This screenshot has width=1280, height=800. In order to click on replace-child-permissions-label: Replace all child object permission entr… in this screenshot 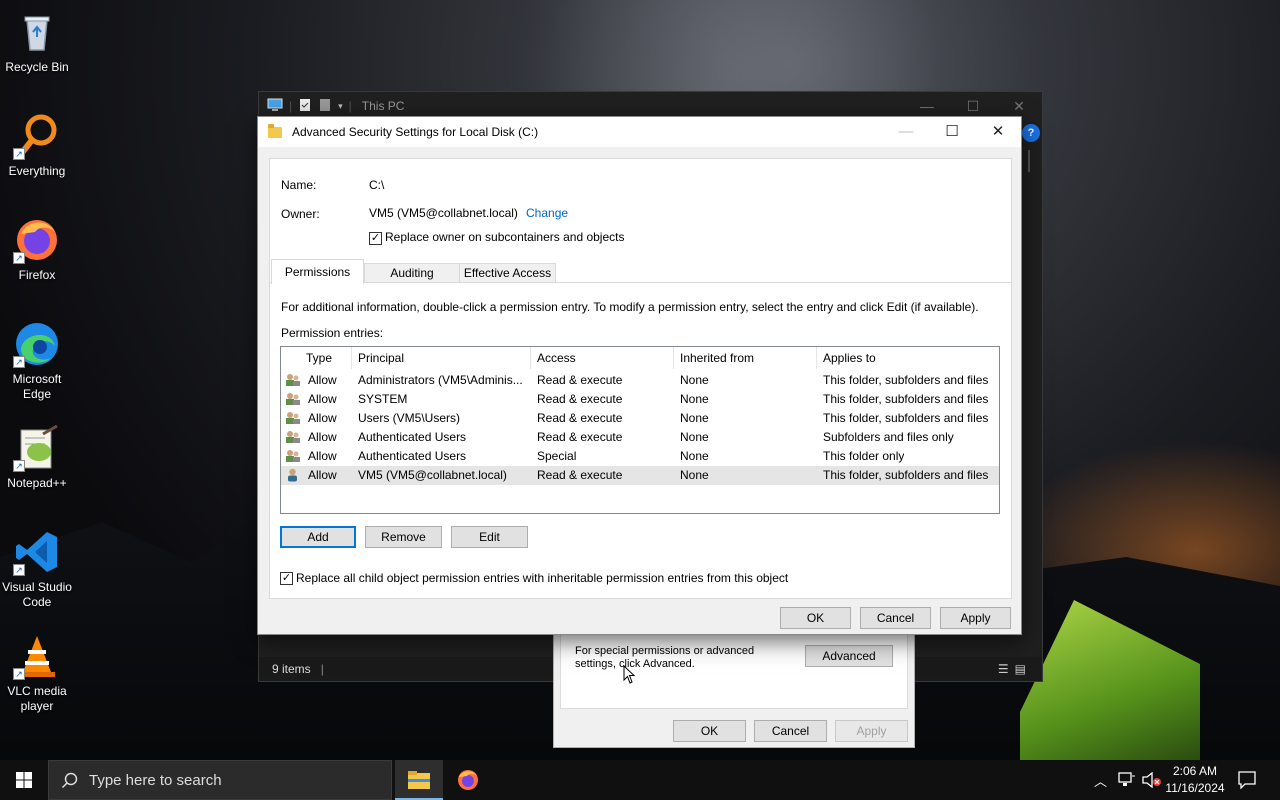, I will do `click(542, 578)`.